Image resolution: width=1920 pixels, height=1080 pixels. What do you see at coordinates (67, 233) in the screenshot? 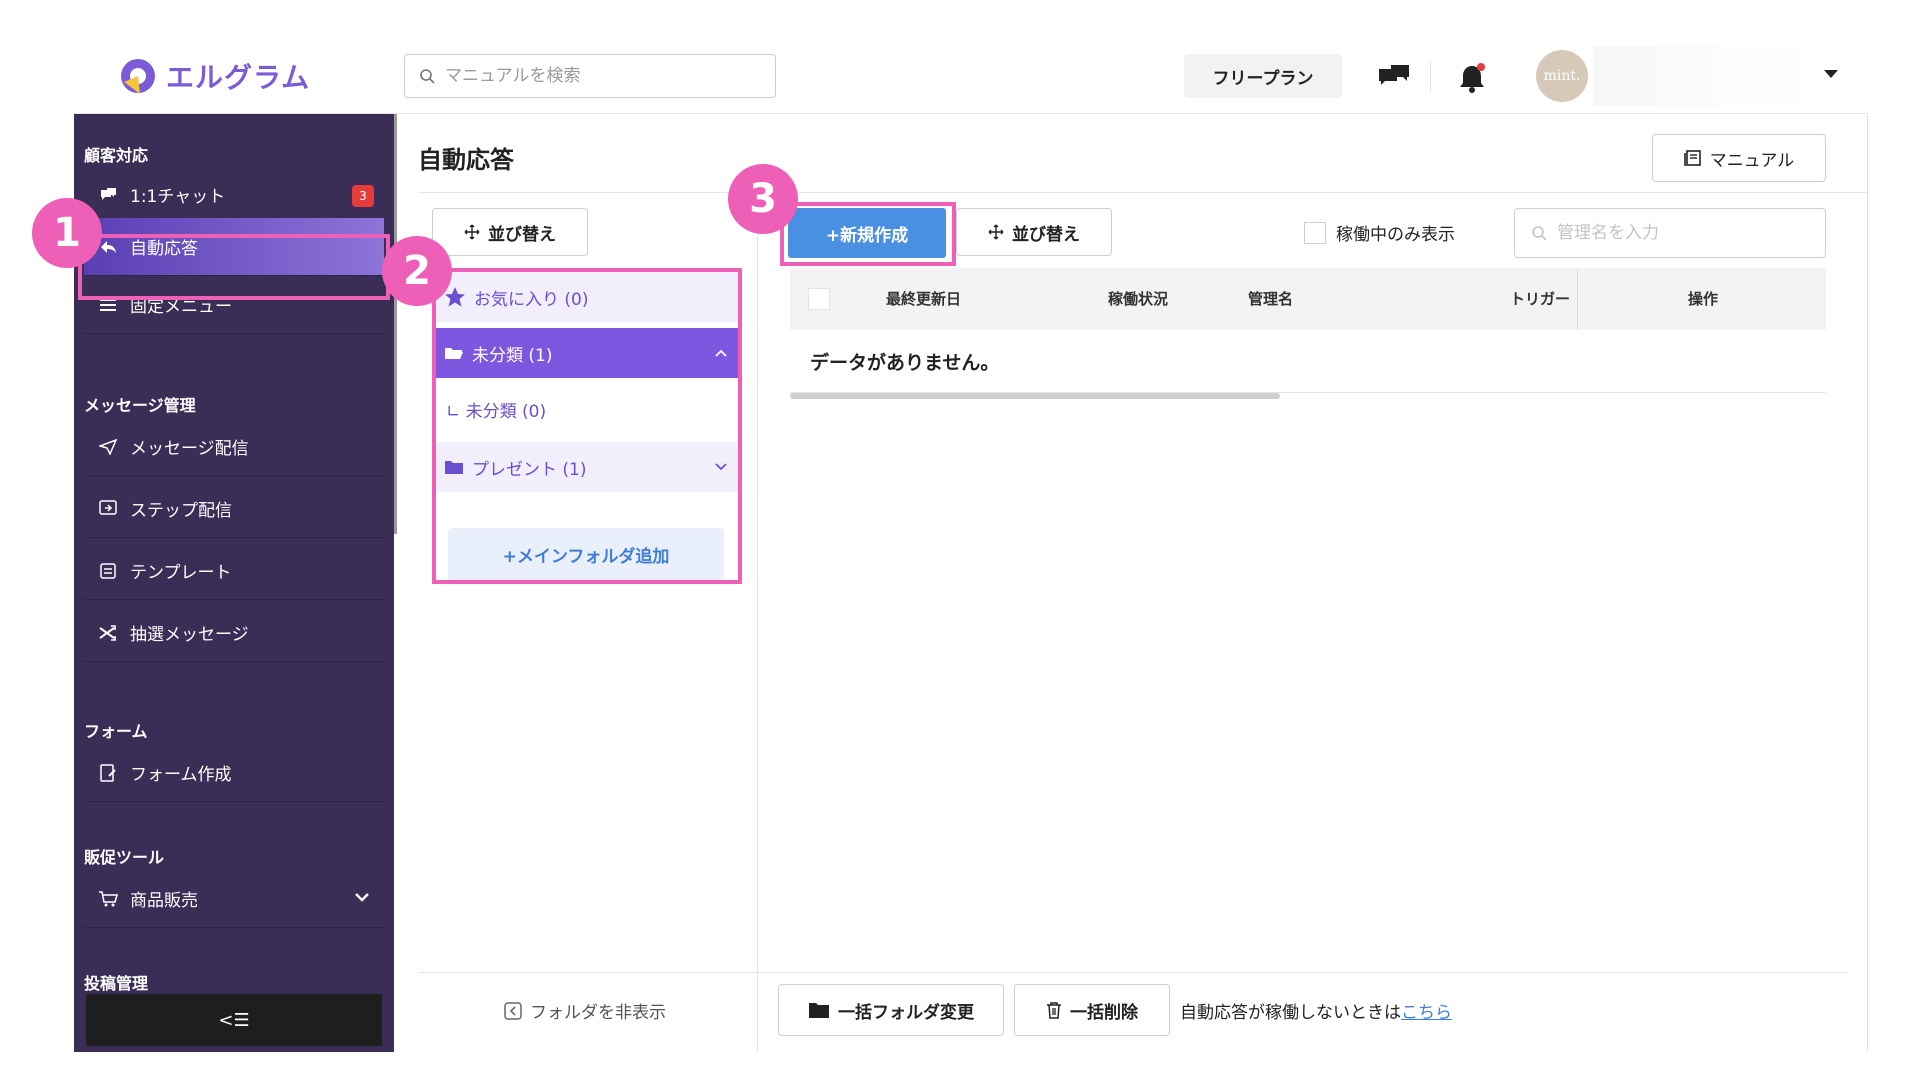
I see `callout-1: 1` at bounding box center [67, 233].